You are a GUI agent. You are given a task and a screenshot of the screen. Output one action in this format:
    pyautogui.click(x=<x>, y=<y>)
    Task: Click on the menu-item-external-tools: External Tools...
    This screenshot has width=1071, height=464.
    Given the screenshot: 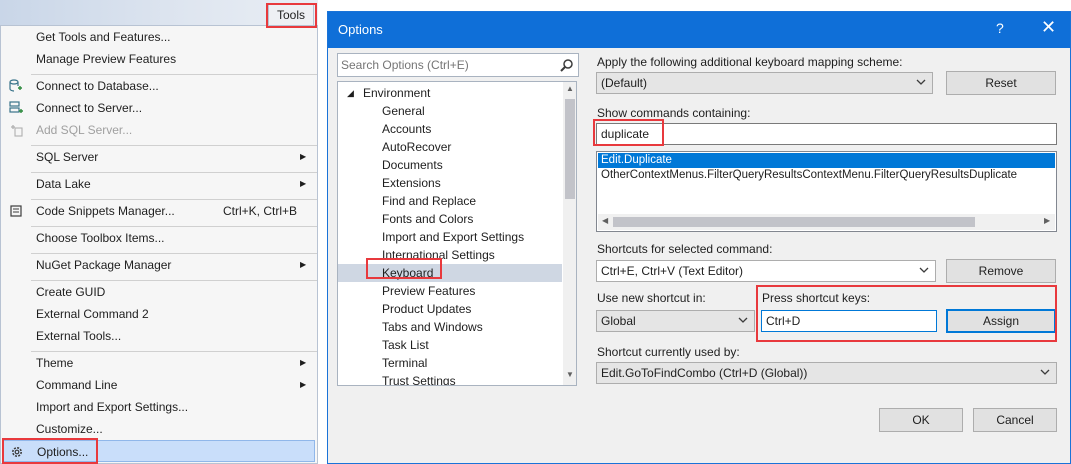 What is the action you would take?
    pyautogui.click(x=159, y=336)
    